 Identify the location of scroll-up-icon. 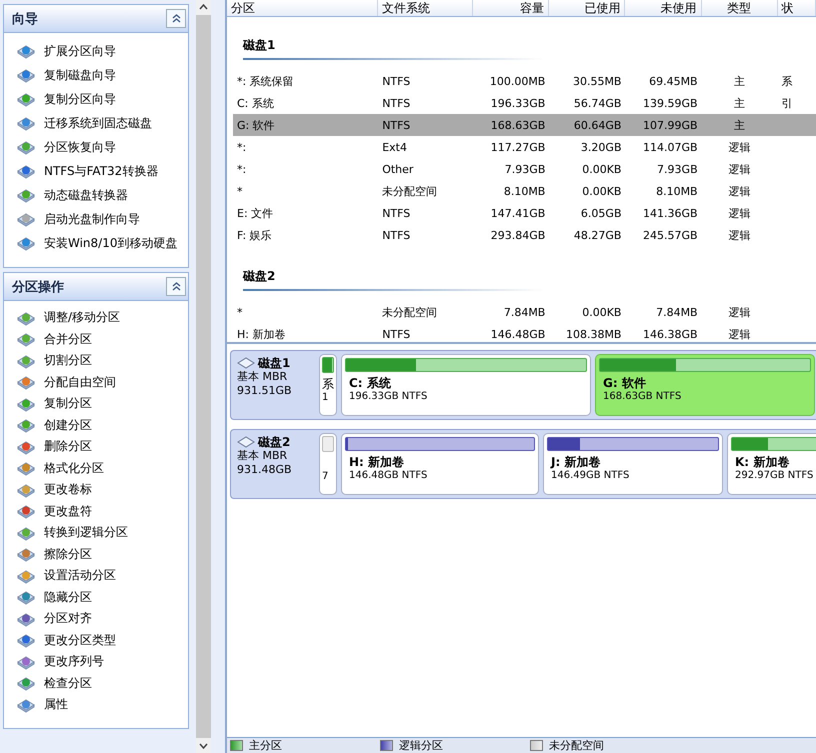
(203, 7).